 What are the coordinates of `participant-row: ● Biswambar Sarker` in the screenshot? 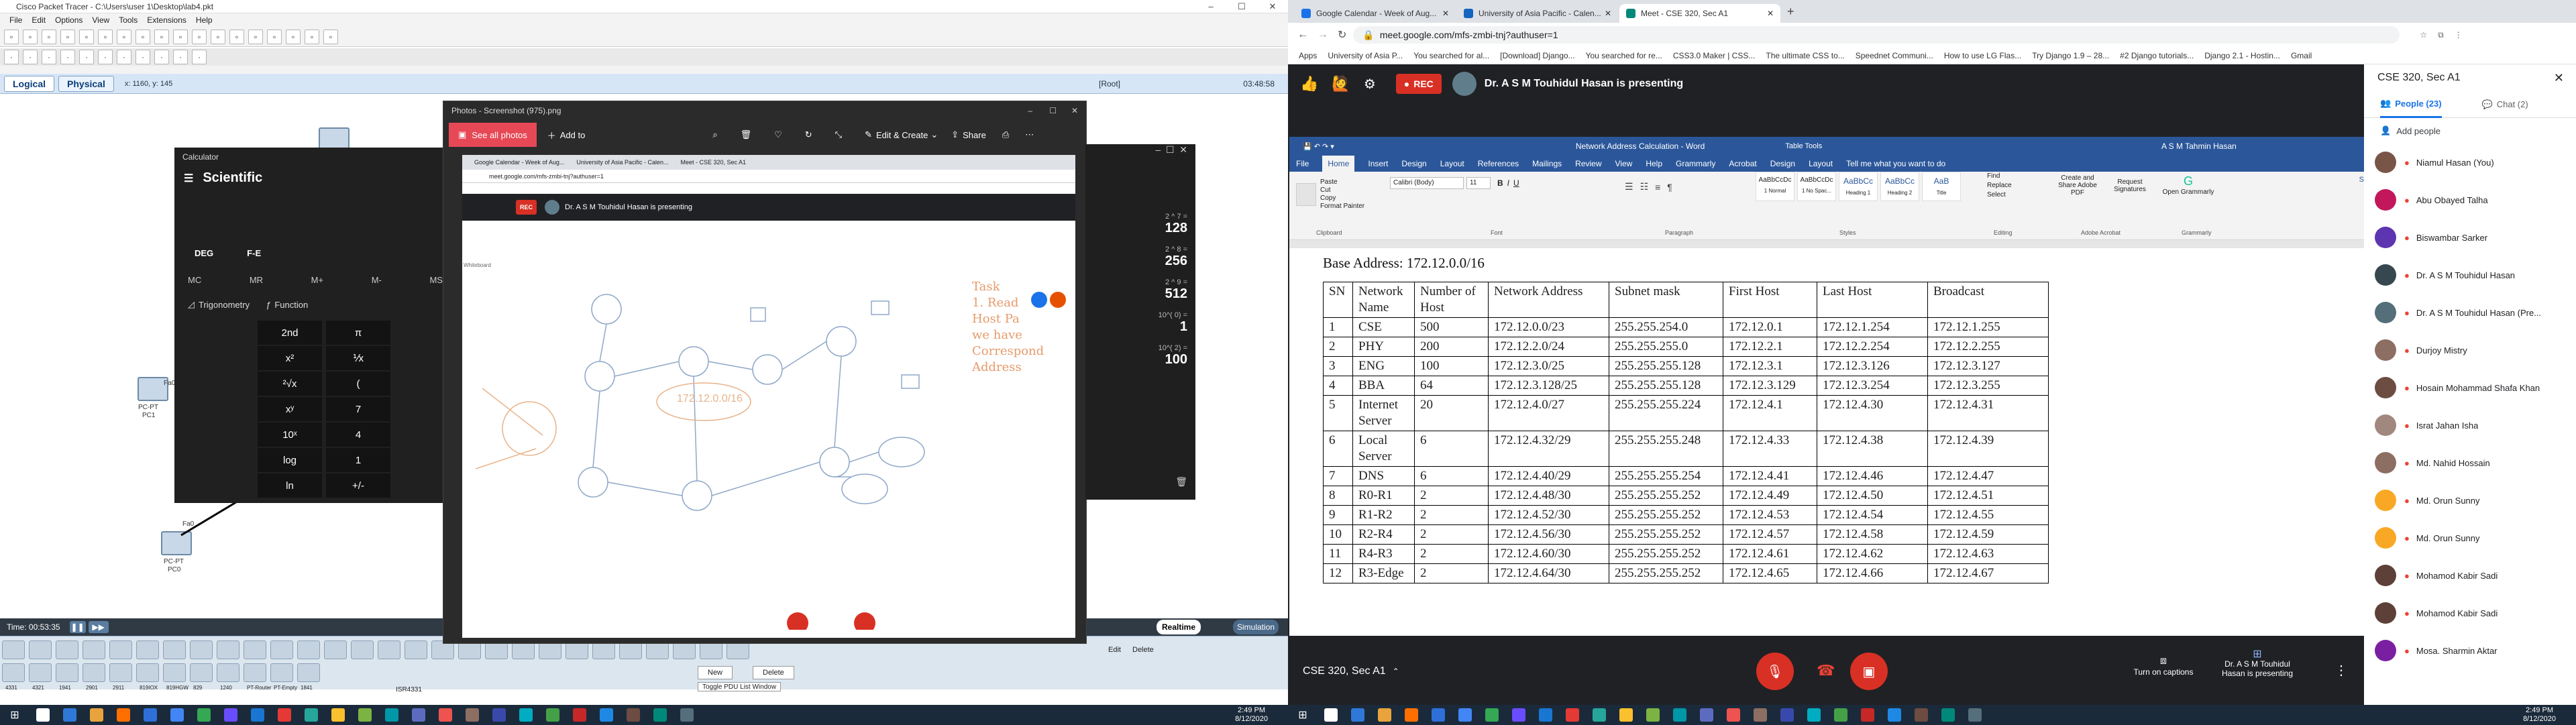 It's located at (2470, 237).